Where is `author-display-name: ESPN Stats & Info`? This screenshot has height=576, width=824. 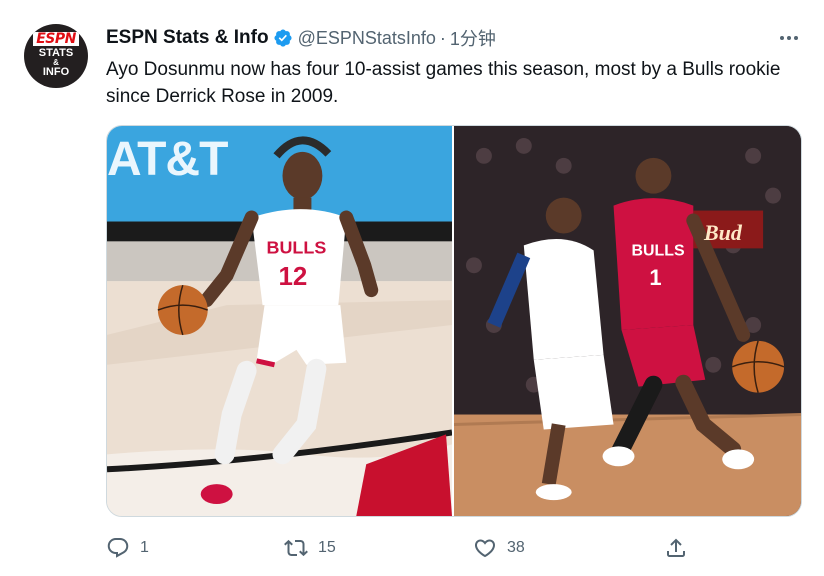
author-display-name: ESPN Stats & Info is located at coordinates (187, 38).